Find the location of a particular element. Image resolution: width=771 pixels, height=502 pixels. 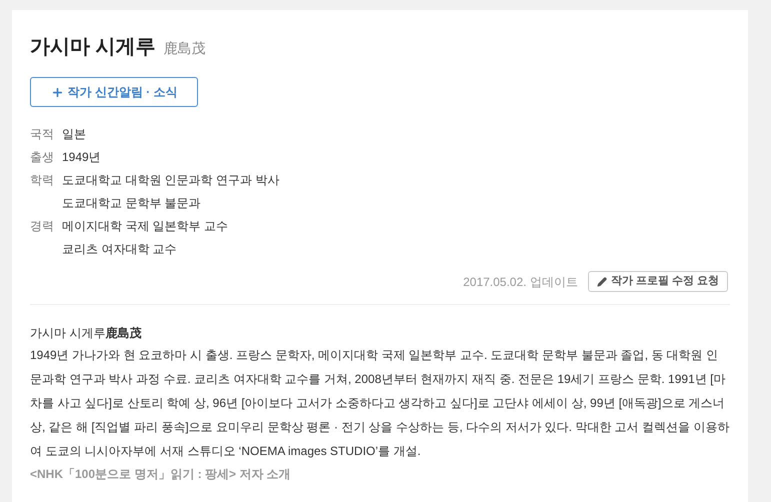

info-value: 도쿄대학교 문학부 불문과 is located at coordinates (132, 203).